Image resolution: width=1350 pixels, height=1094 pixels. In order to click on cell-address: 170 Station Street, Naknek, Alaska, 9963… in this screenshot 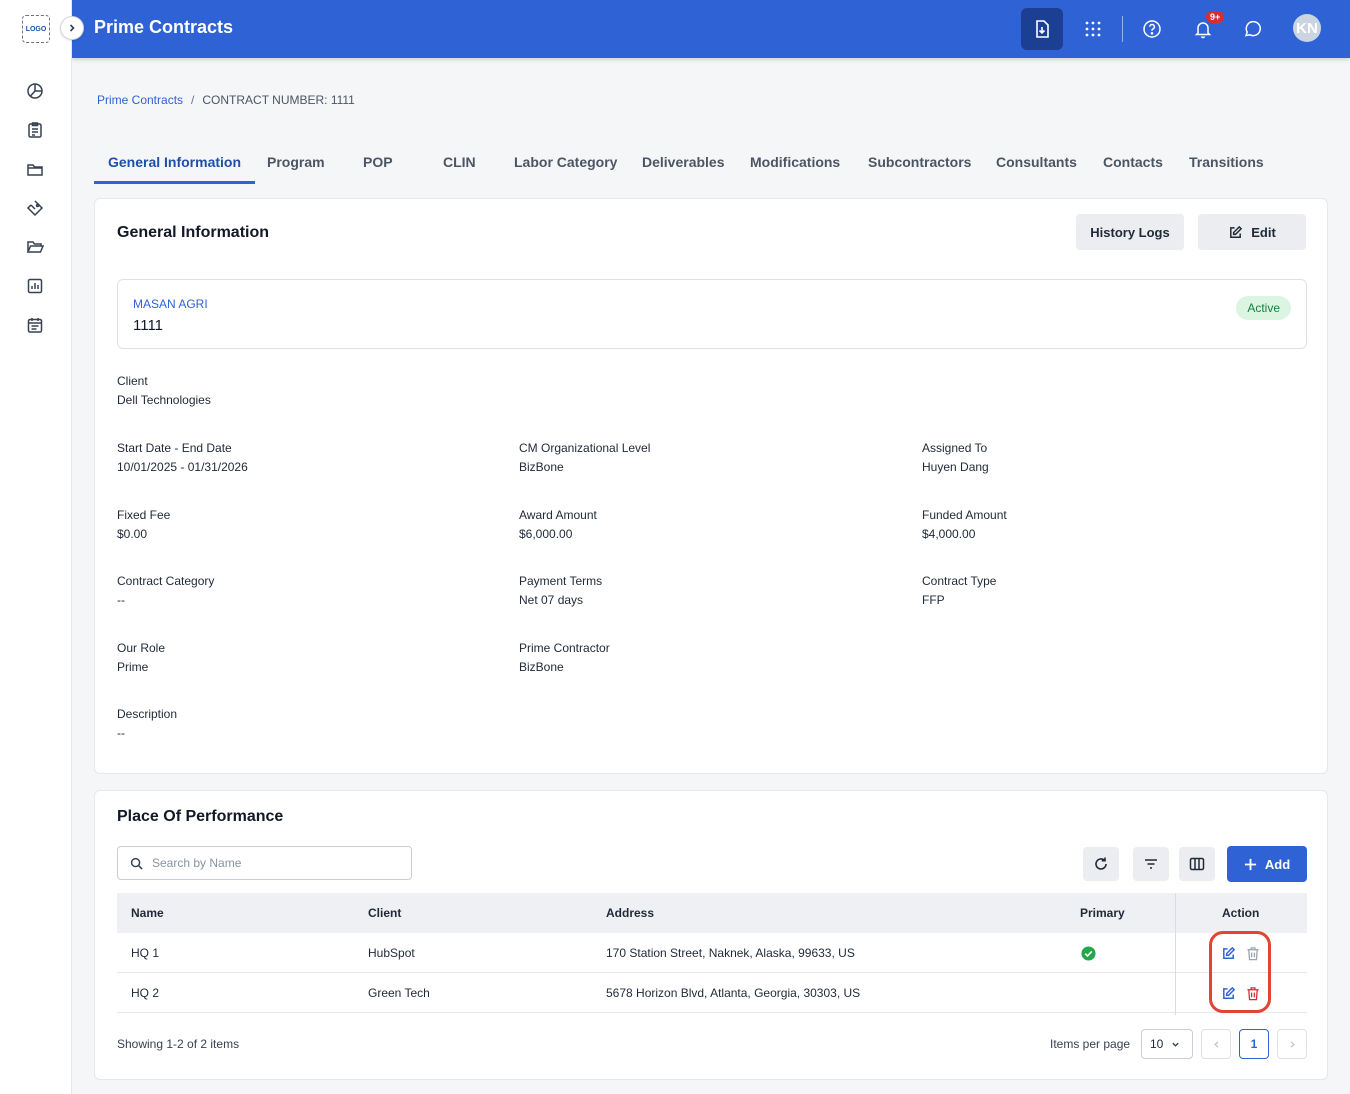, I will do `click(730, 953)`.